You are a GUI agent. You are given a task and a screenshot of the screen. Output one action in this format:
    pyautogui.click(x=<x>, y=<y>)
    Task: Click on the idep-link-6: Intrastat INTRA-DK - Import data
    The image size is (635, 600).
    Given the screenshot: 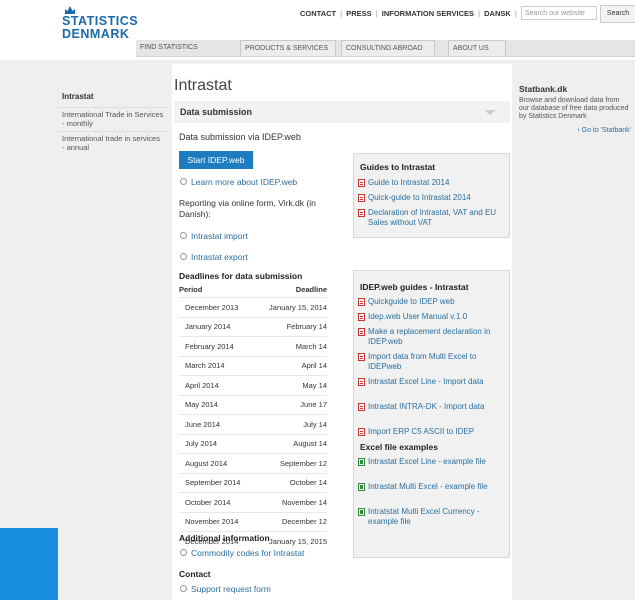 What is the action you would take?
    pyautogui.click(x=432, y=407)
    